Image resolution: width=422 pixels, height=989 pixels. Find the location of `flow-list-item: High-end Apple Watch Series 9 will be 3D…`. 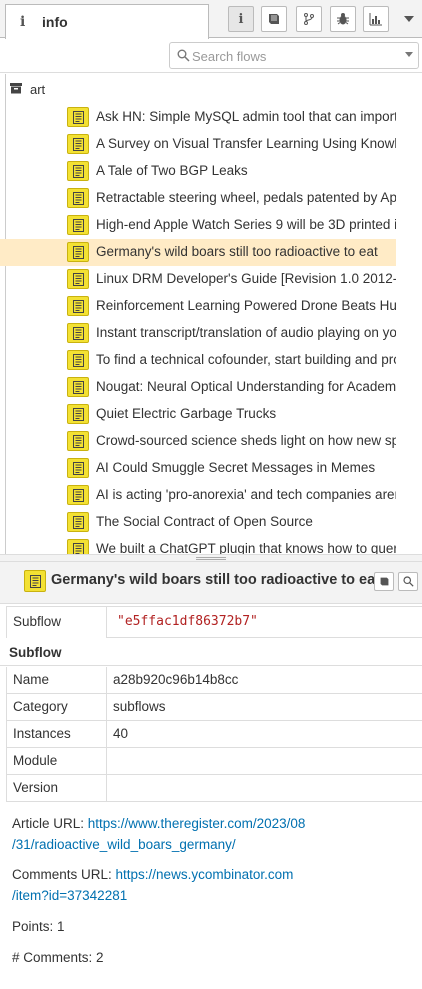

flow-list-item: High-end Apple Watch Series 9 will be 3D… is located at coordinates (198, 225).